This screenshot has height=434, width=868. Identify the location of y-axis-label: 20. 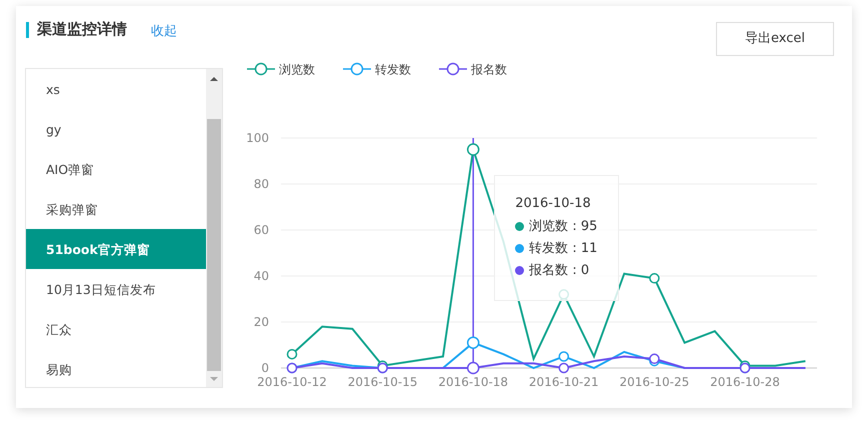
(261, 322).